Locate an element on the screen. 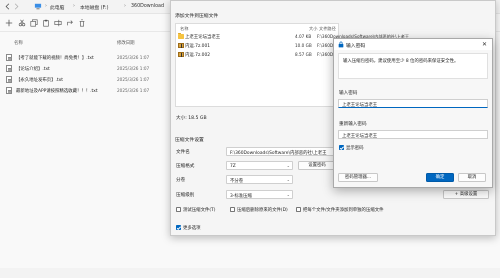 Image resolution: width=500 pixels, height=278 pixels. filename-label: 文件名 is located at coordinates (183, 152).